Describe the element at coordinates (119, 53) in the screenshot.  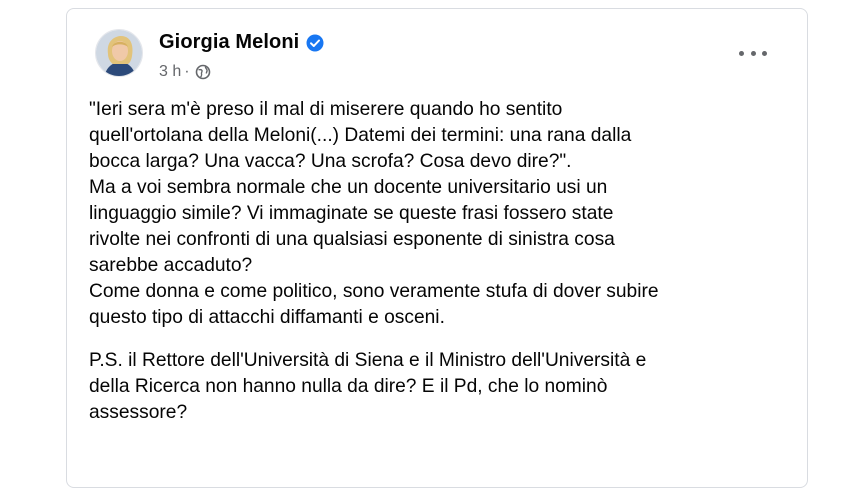
I see `author-avatar` at that location.